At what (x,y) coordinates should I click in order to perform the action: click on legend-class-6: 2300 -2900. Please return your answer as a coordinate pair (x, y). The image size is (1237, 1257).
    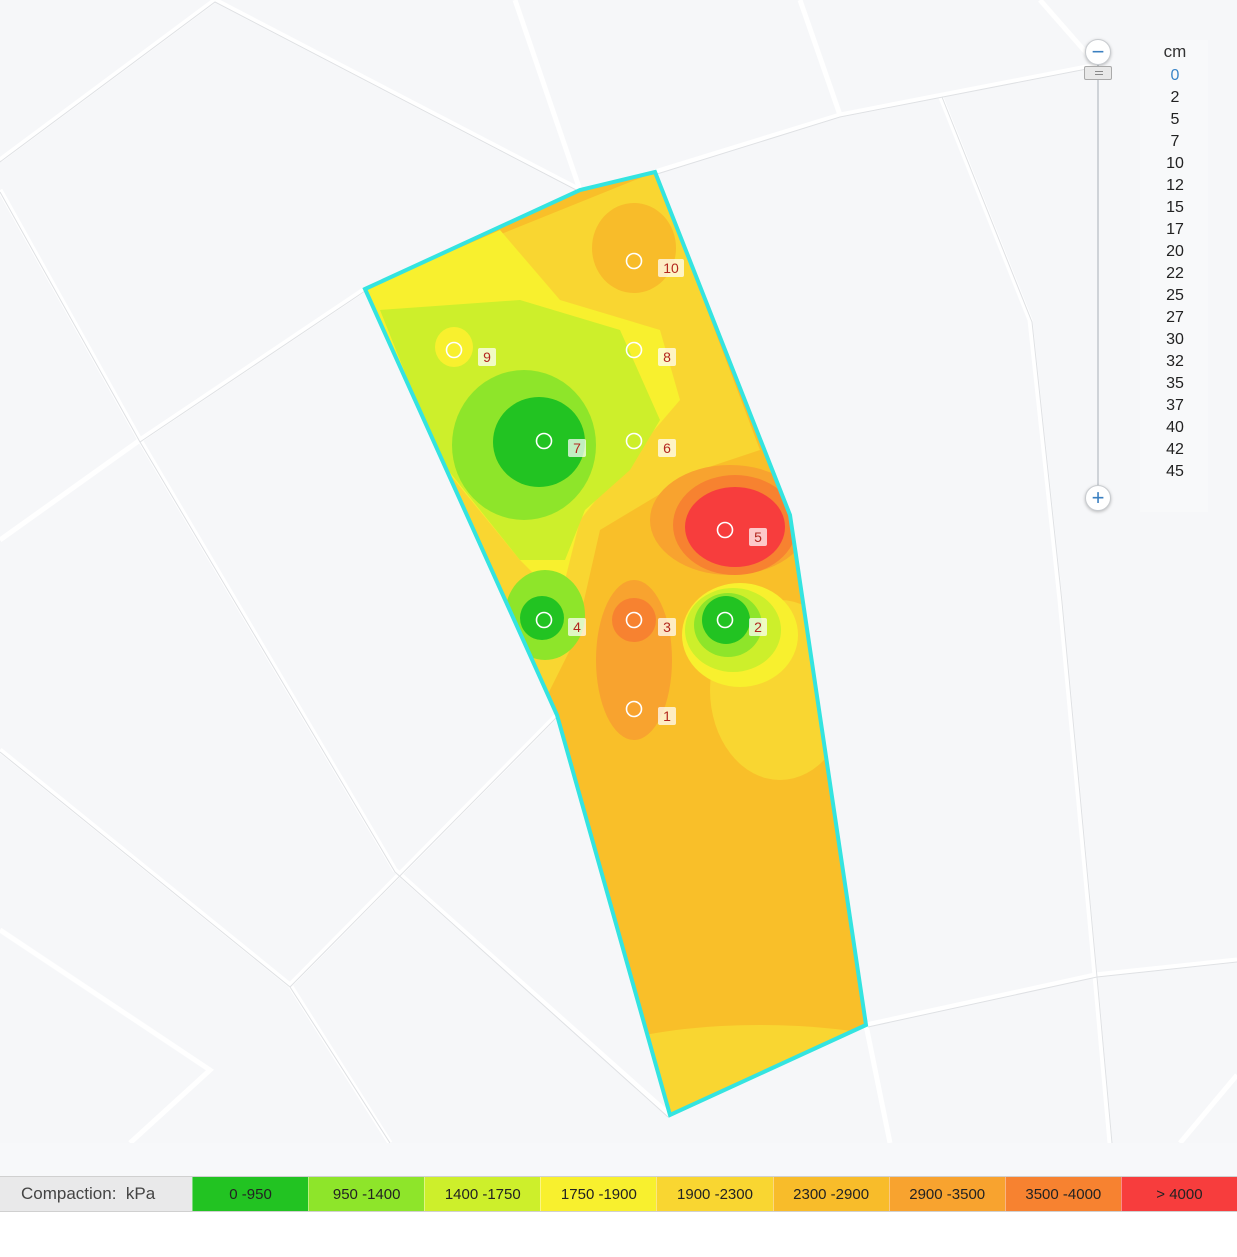
    Looking at the image, I should click on (830, 1194).